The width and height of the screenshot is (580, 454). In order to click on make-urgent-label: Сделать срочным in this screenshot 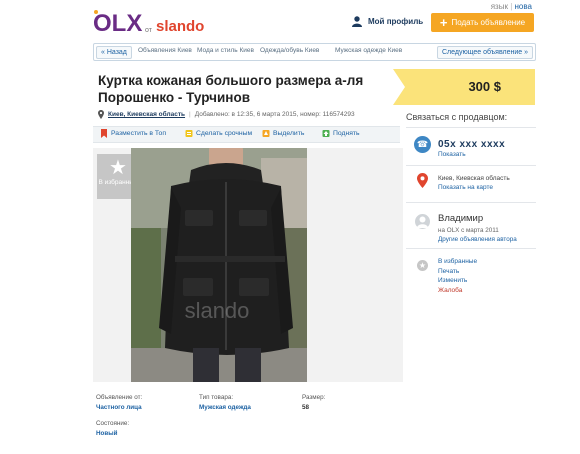, I will do `click(224, 133)`.